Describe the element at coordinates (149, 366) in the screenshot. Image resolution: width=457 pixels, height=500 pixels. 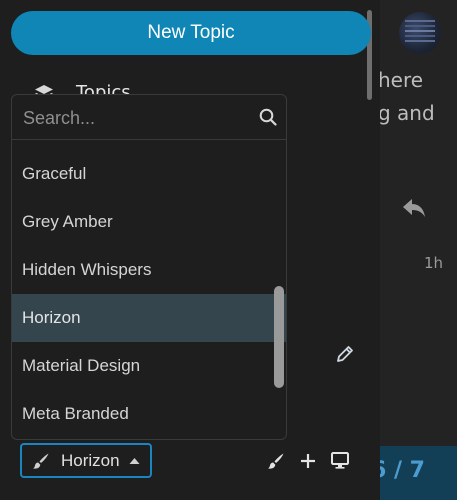
I see `theme-option-material-design: Material Design` at that location.